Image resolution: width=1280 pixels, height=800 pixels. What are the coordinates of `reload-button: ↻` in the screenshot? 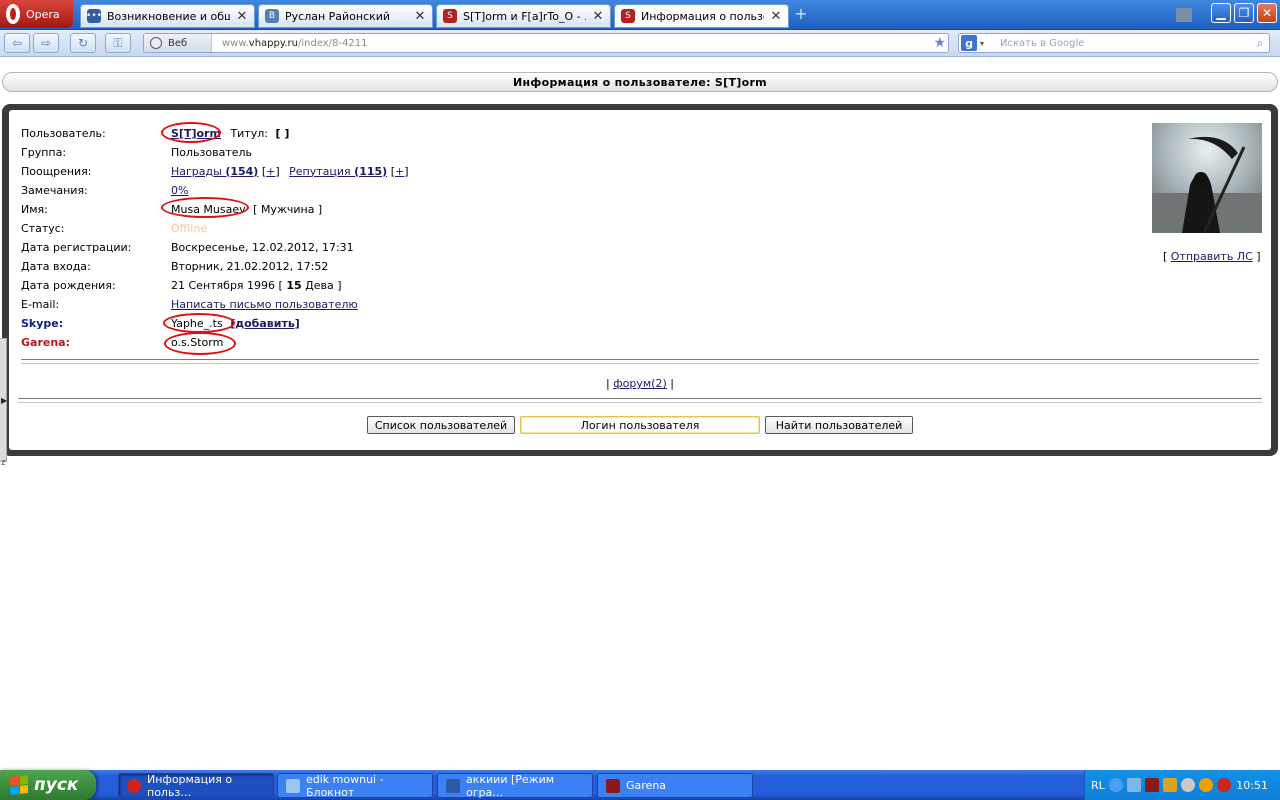 It's located at (83, 43).